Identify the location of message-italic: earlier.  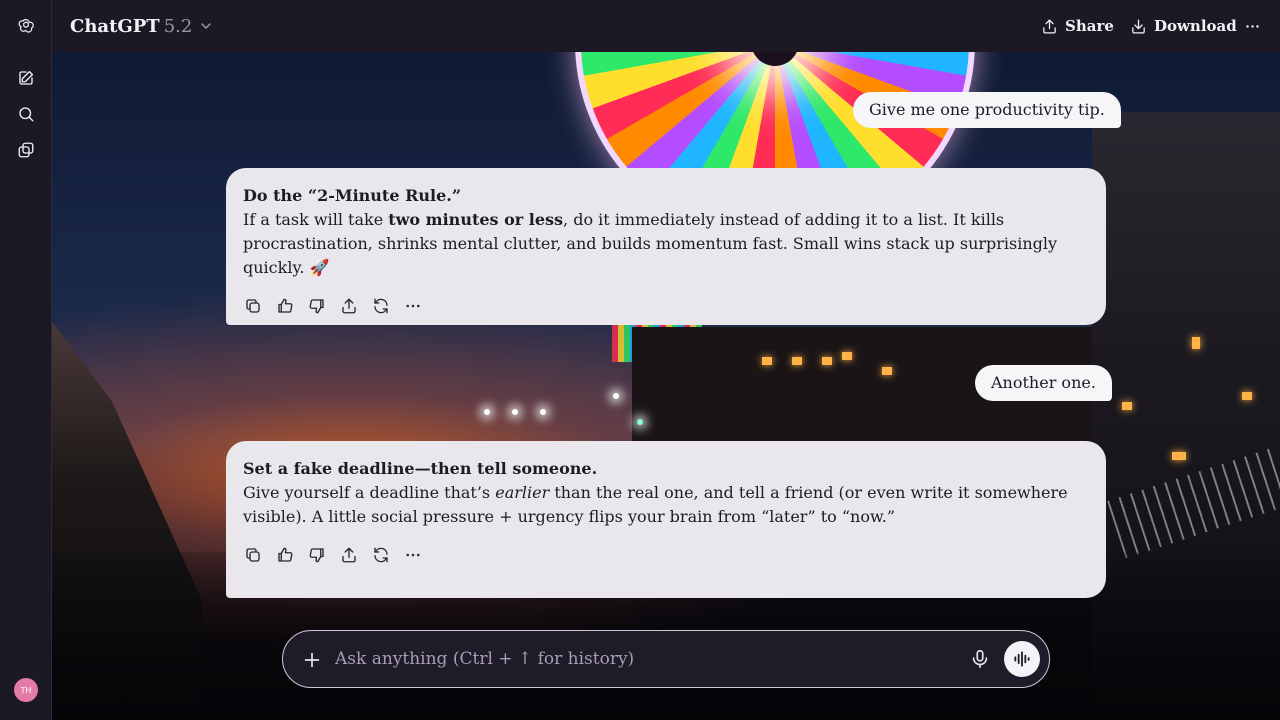
(522, 492).